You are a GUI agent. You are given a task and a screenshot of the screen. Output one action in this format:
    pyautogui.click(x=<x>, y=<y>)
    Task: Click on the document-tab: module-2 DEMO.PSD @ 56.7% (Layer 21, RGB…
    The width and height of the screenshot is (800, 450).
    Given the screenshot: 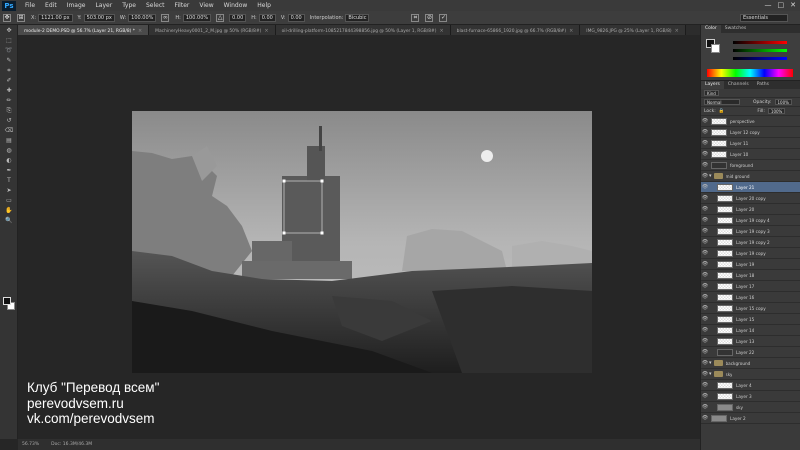 What is the action you would take?
    pyautogui.click(x=84, y=30)
    